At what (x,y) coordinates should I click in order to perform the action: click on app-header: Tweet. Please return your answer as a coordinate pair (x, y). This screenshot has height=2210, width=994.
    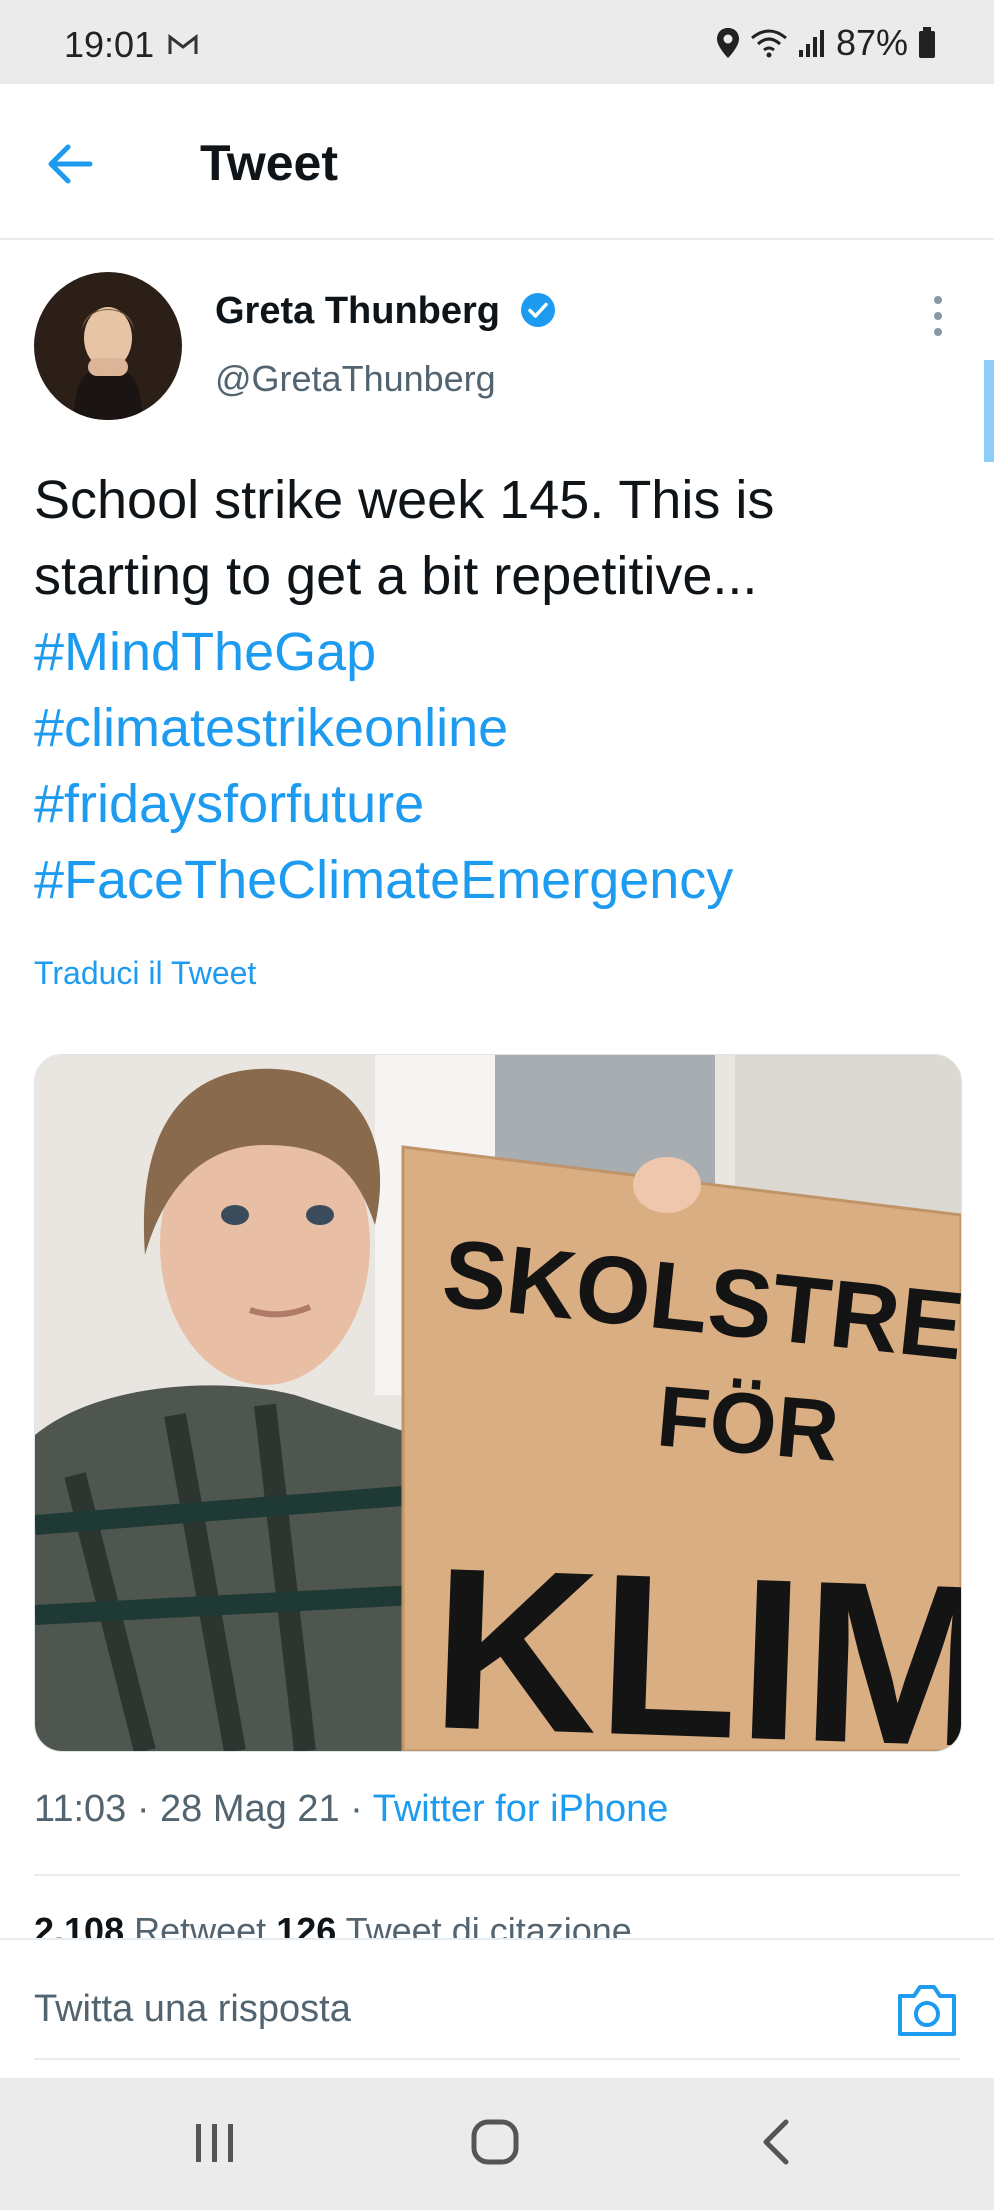
    Looking at the image, I should click on (497, 162).